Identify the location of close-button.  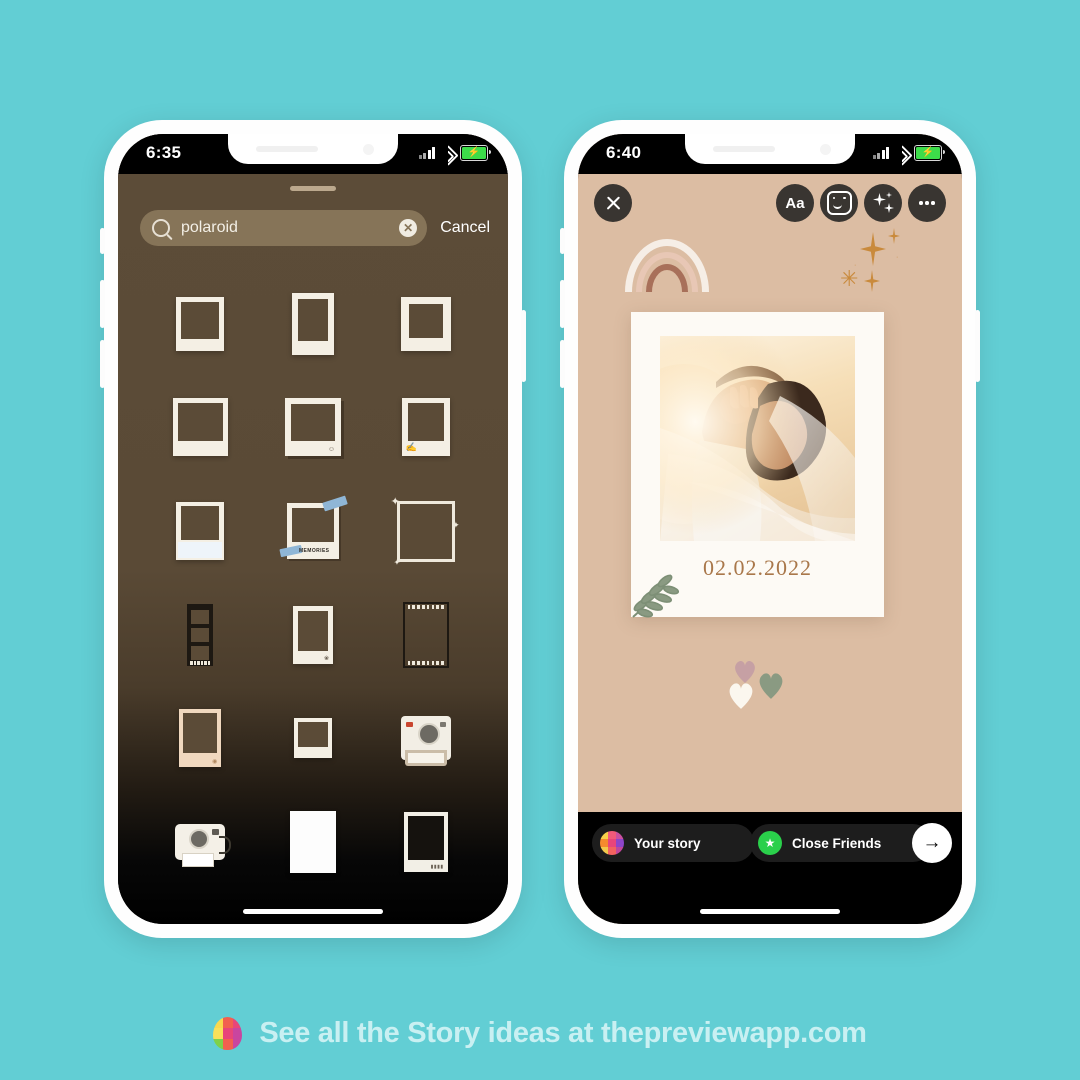
(613, 203).